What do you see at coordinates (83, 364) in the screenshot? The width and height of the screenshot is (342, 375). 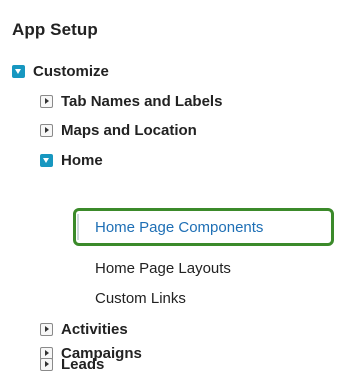 I see `tree-label-leads: Leads` at bounding box center [83, 364].